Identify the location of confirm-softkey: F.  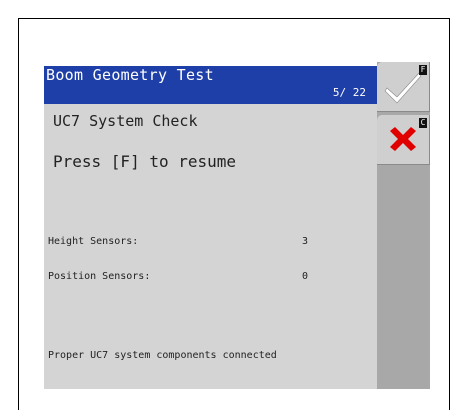
(403, 87).